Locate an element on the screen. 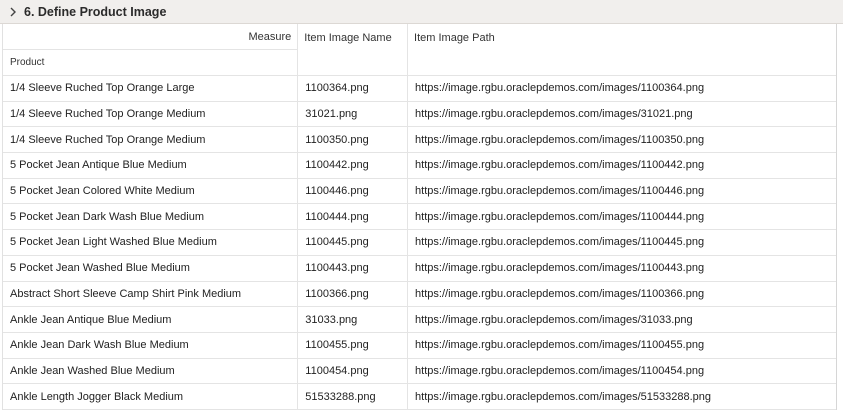 Image resolution: width=843 pixels, height=413 pixels. image-name-cell: 1100445.png is located at coordinates (352, 242).